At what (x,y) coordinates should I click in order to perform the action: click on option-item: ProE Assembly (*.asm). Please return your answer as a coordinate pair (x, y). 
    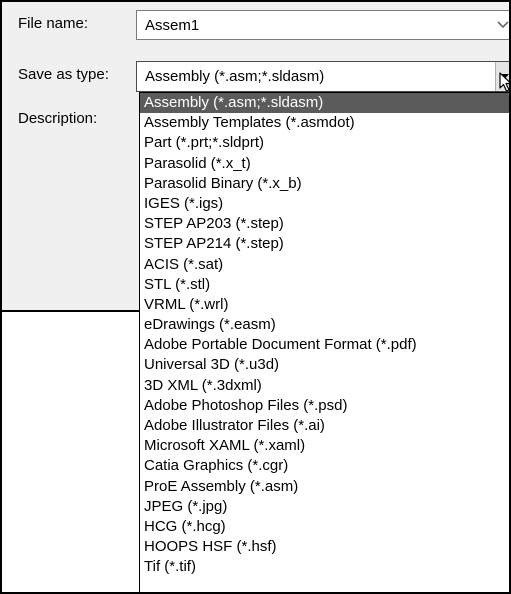
    Looking at the image, I should click on (324, 487).